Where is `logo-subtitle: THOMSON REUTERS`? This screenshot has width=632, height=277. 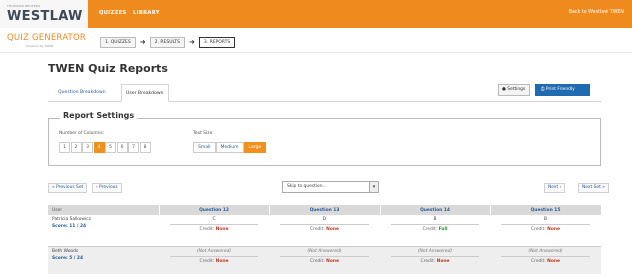
logo-subtitle: THOMSON REUTERS is located at coordinates (24, 6).